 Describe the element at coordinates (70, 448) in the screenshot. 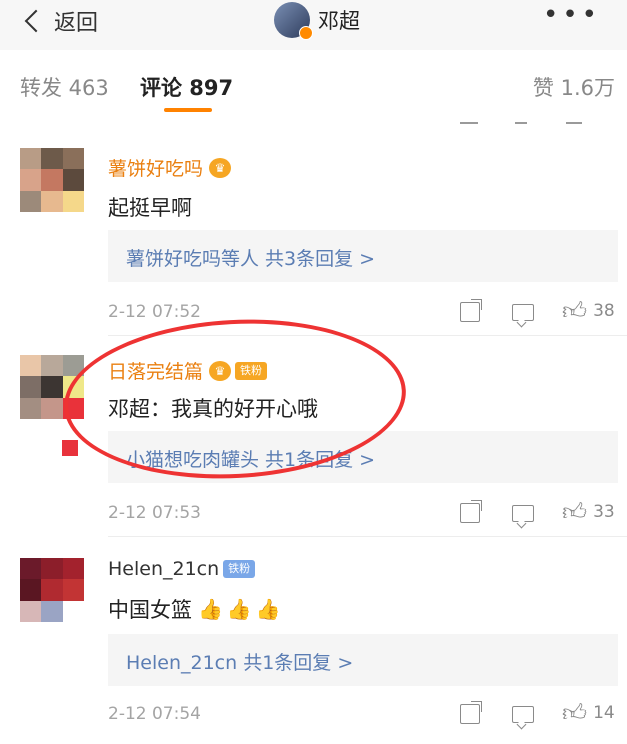

I see `annotation-mark` at that location.